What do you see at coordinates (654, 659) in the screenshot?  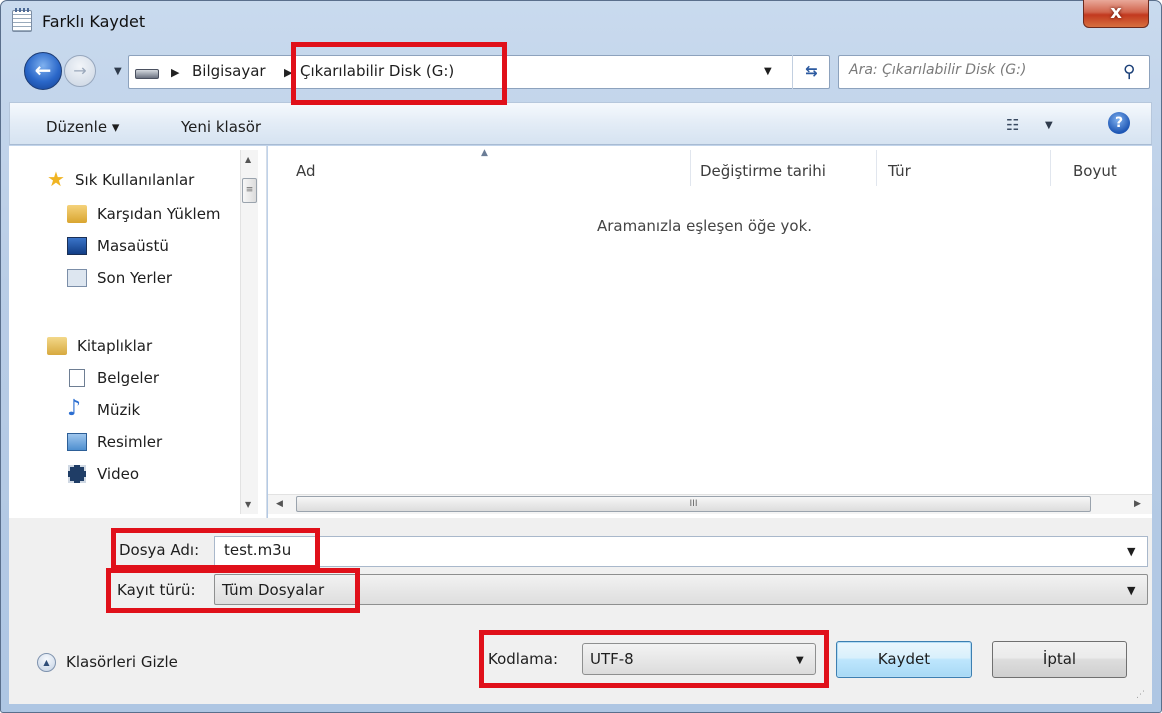 I see `highlight-box-encoding` at bounding box center [654, 659].